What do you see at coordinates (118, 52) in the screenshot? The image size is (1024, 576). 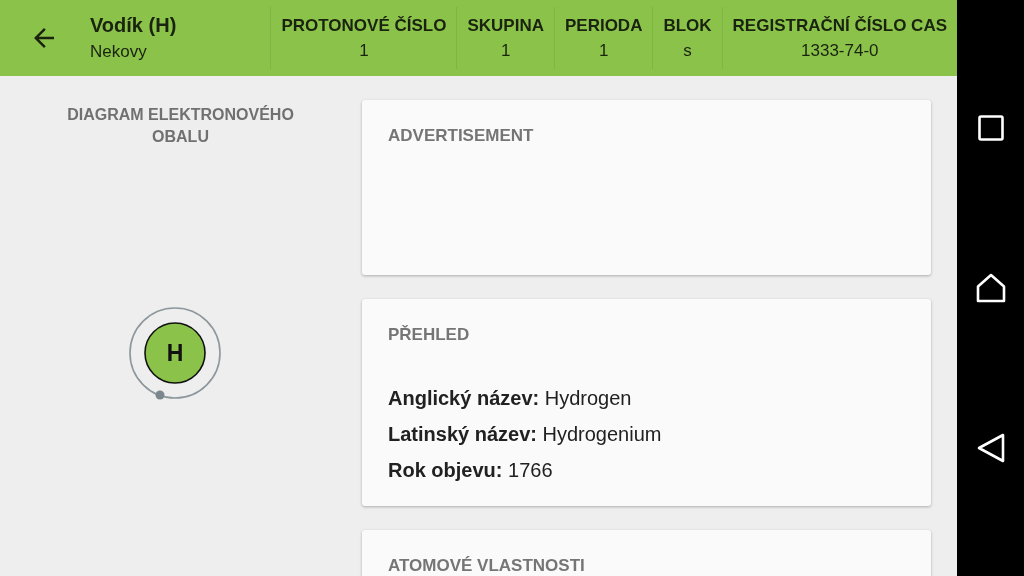 I see `element-category: Nekovy` at bounding box center [118, 52].